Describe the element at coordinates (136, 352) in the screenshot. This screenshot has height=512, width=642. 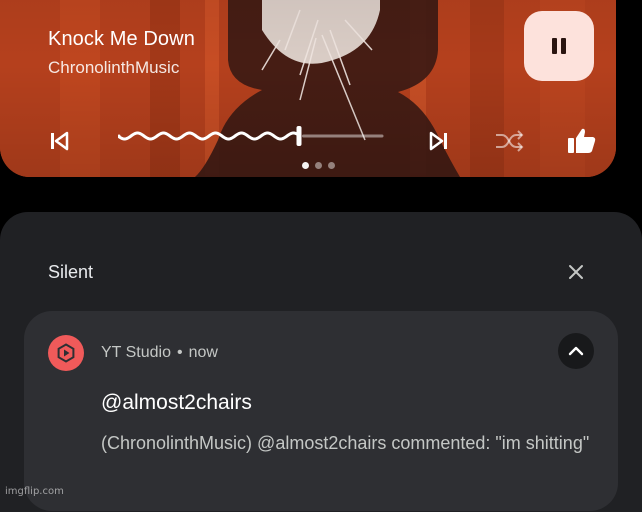
I see `app-name: YT Studio` at that location.